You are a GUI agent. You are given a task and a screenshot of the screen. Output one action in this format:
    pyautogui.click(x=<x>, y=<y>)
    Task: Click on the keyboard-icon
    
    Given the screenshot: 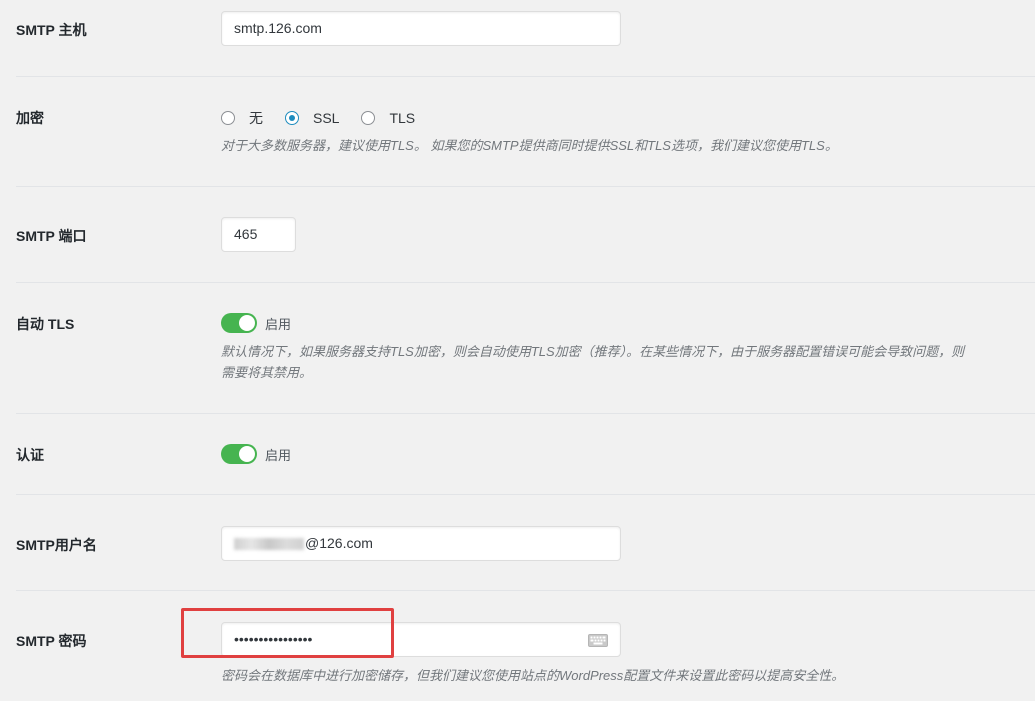 What is the action you would take?
    pyautogui.click(x=598, y=640)
    